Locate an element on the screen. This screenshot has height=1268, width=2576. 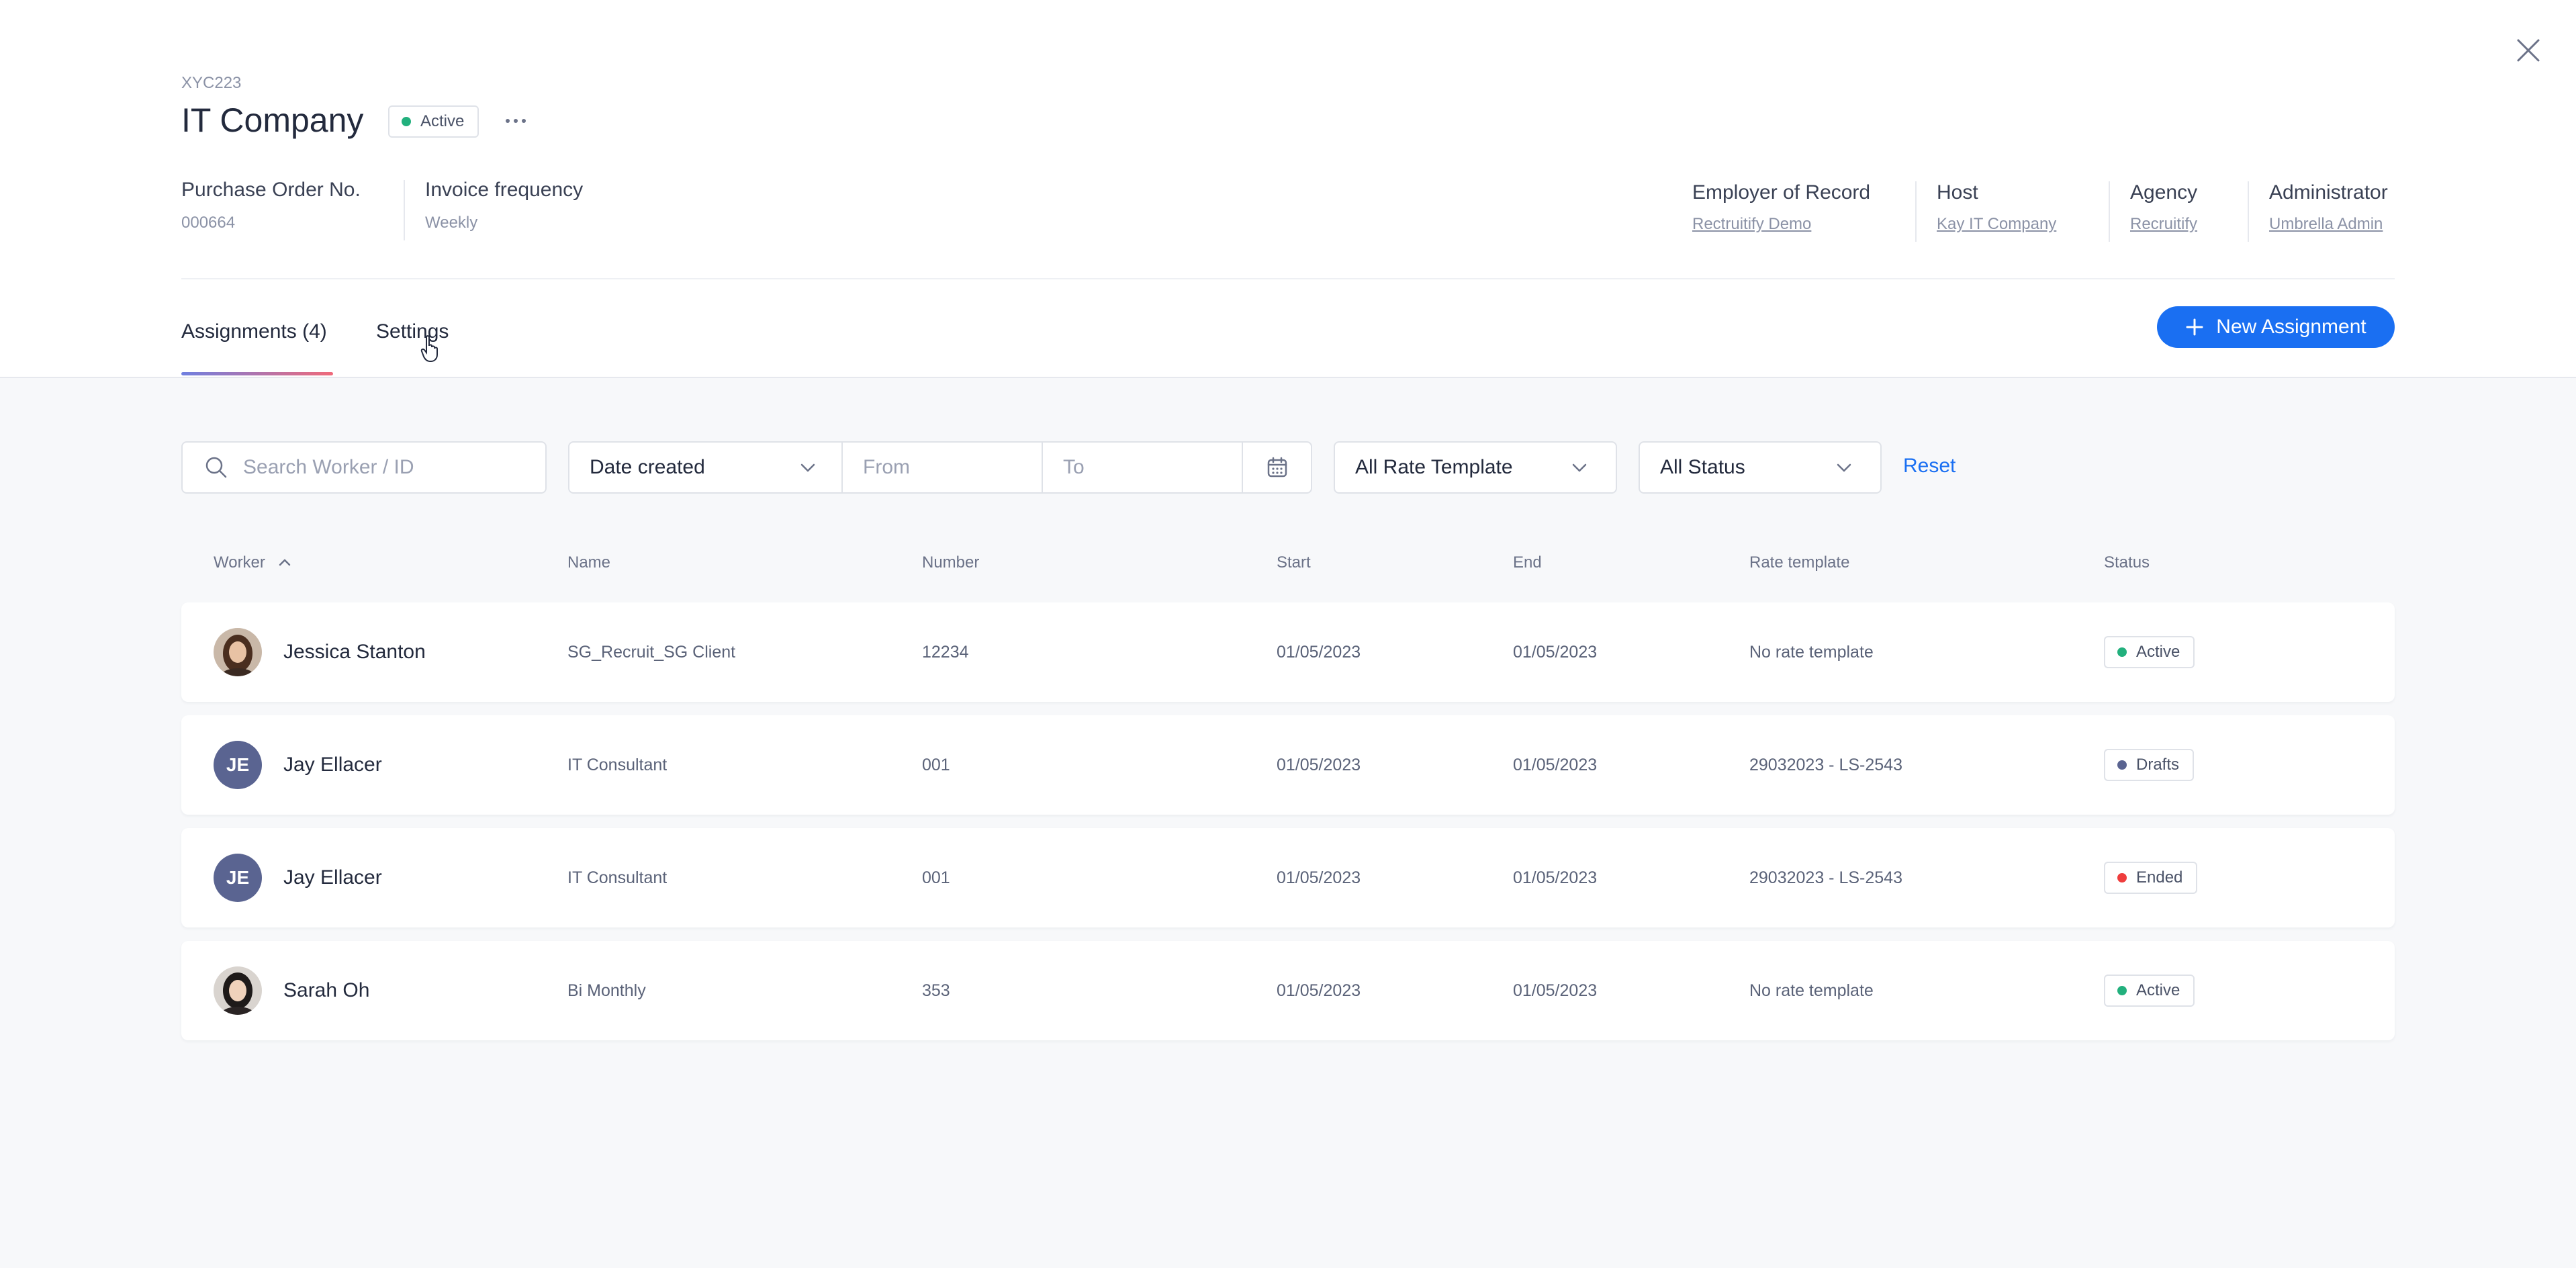
pointer-cursor-icon is located at coordinates (431, 350).